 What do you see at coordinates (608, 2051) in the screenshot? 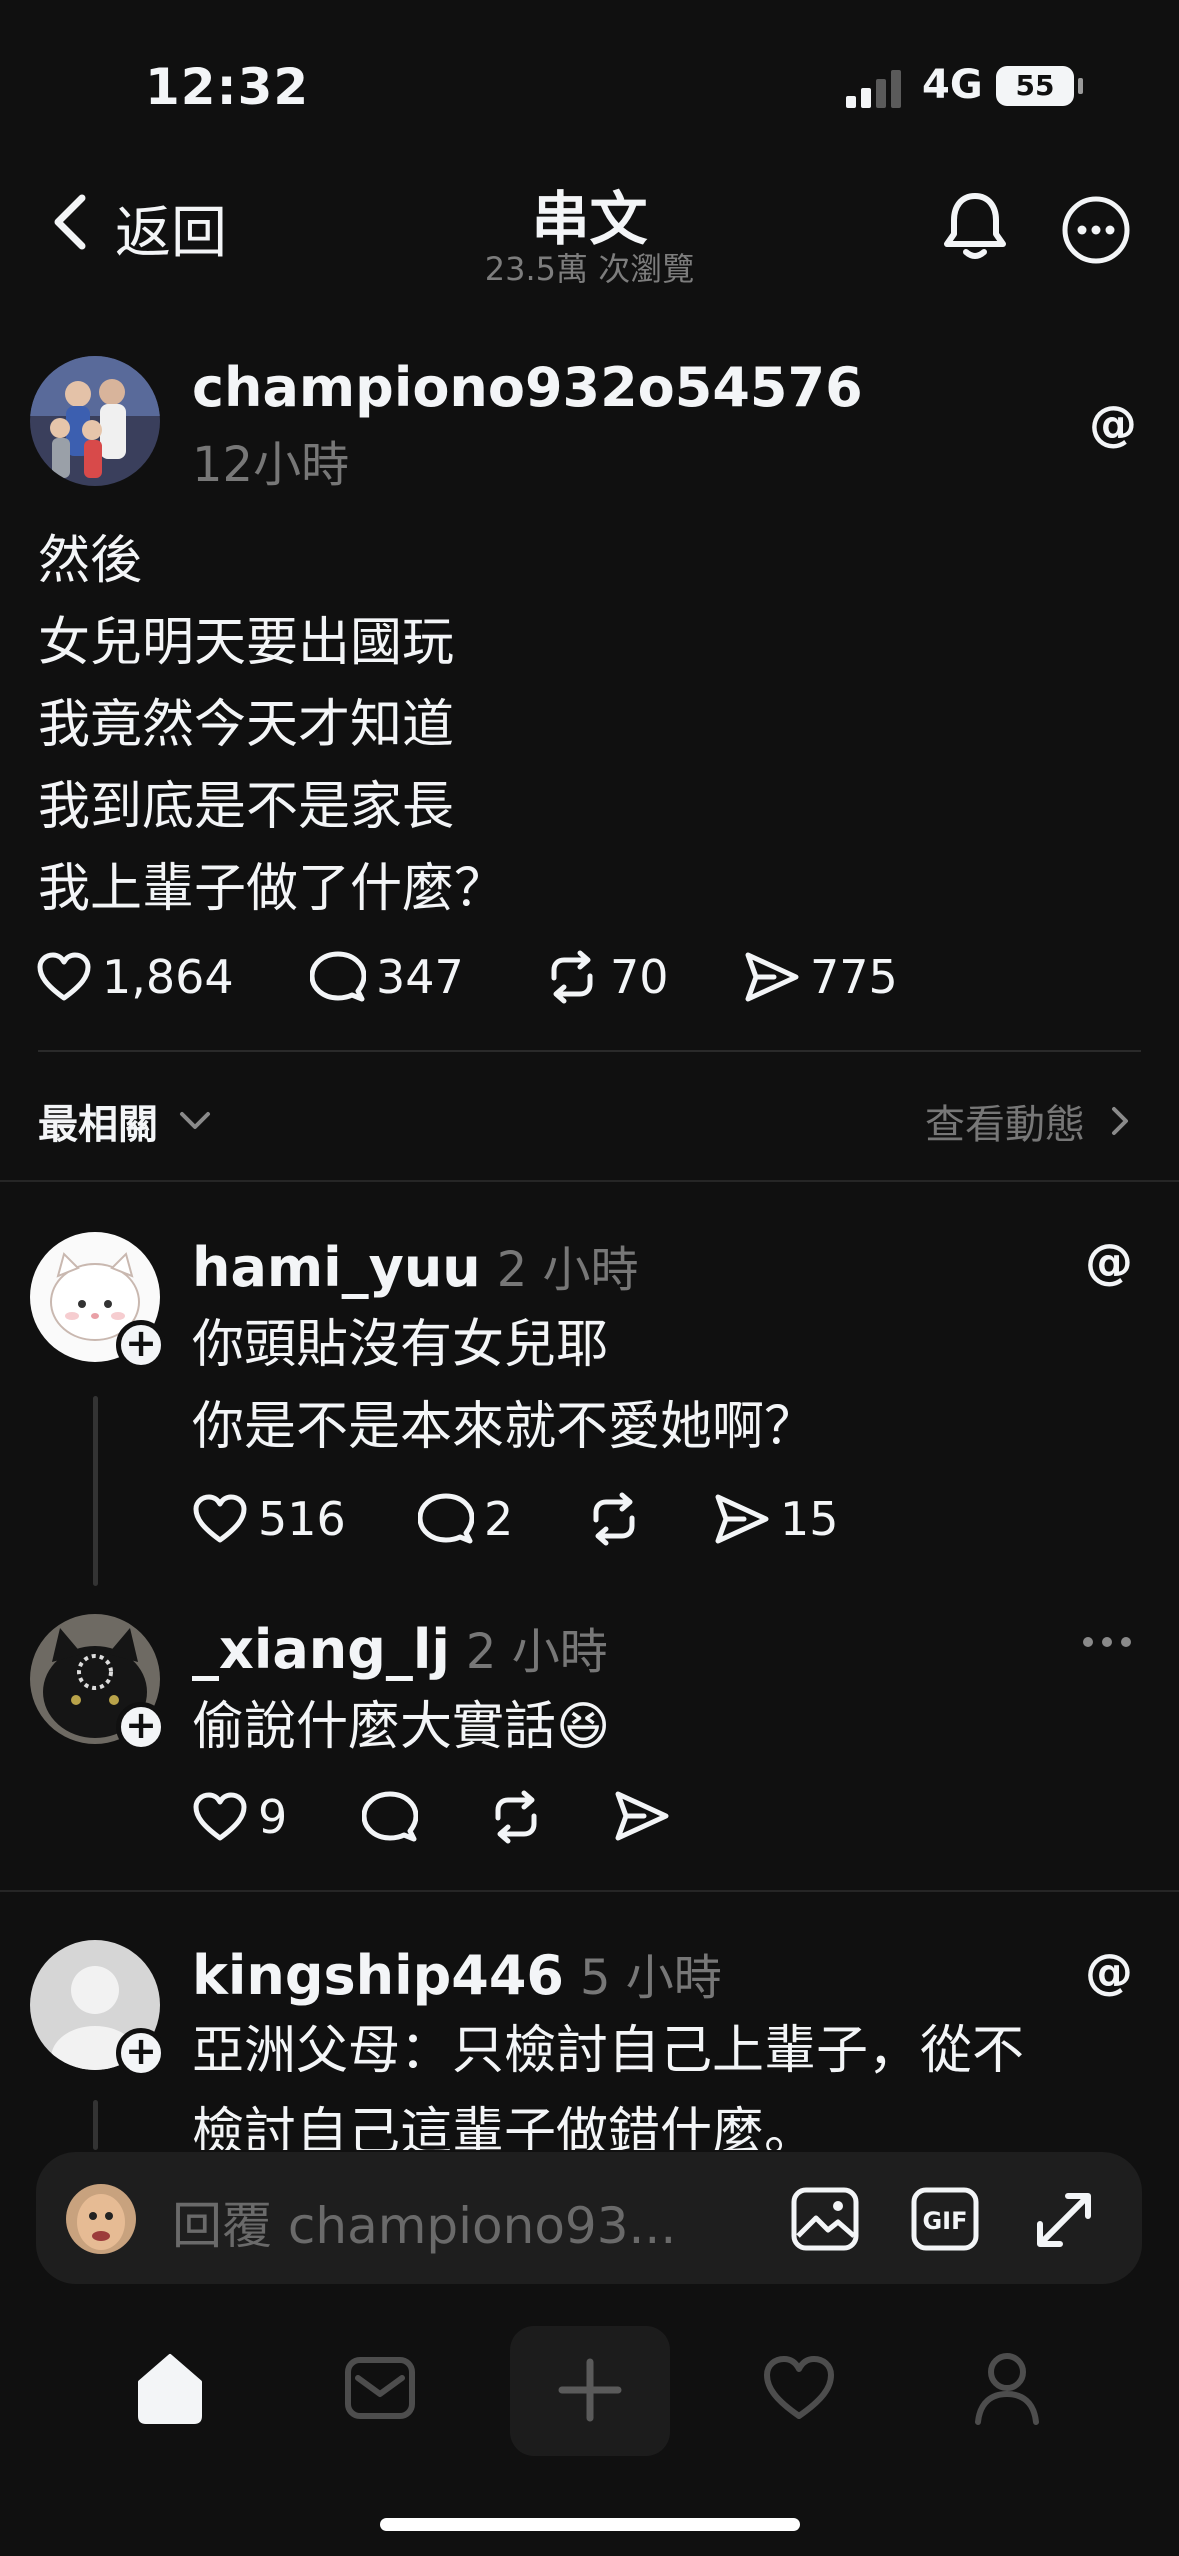
I see `reply-line: 亞洲父母：只檢討自己上輩子，從不` at bounding box center [608, 2051].